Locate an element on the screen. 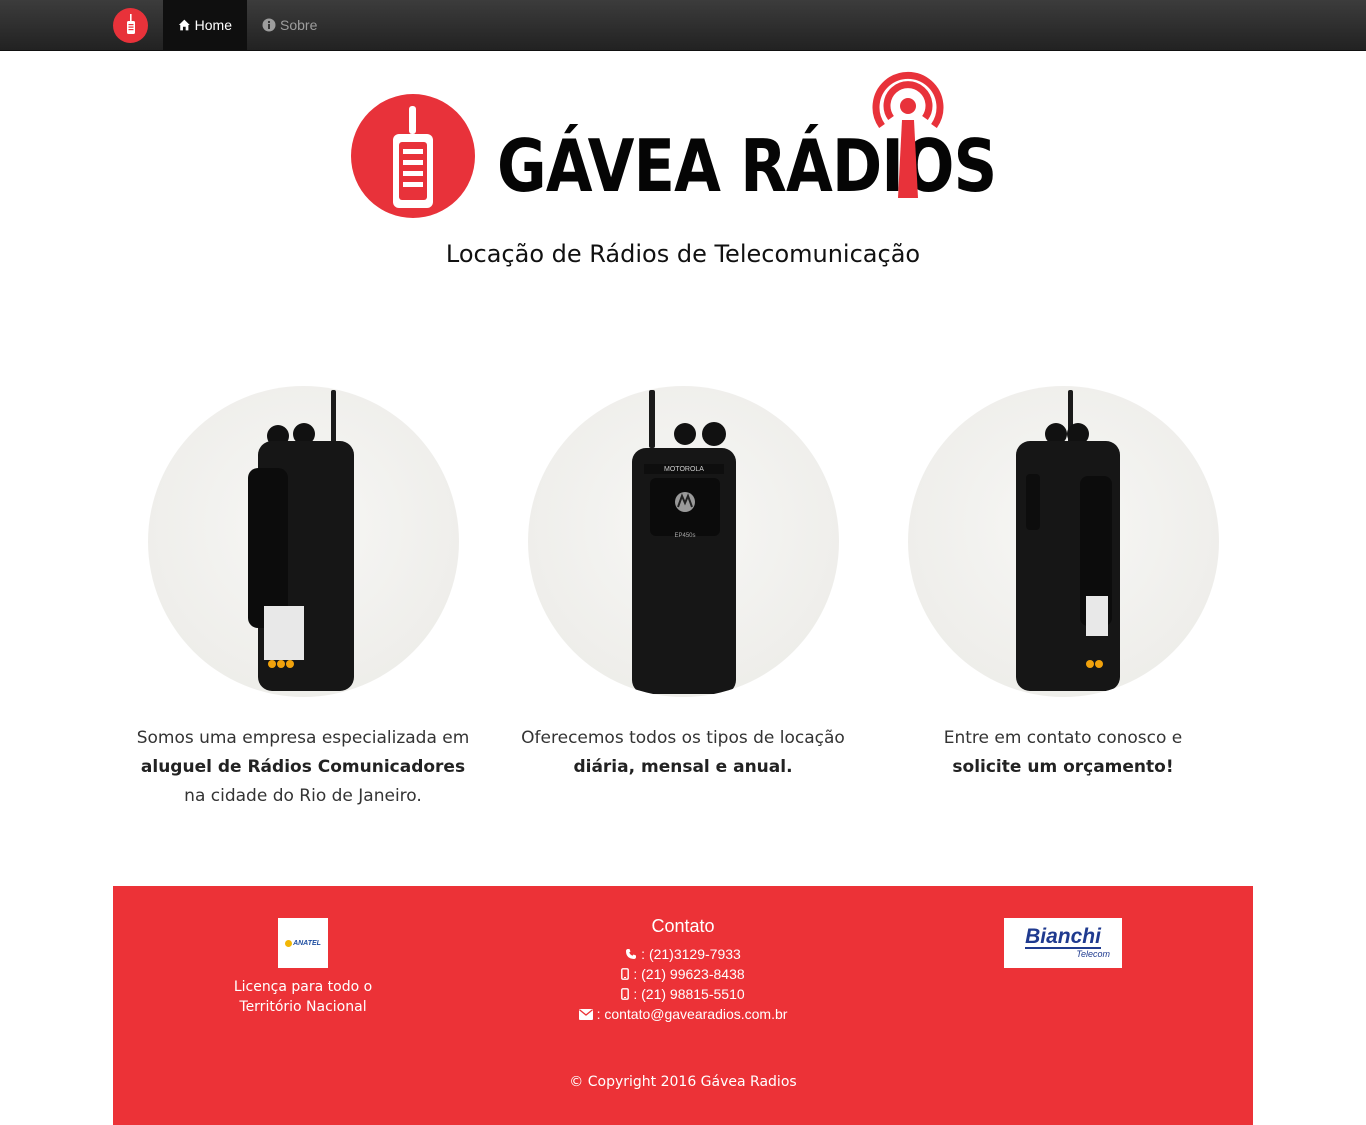 The height and width of the screenshot is (1125, 1366). feature-1-line3: na cidade do Rio de Janeiro. is located at coordinates (303, 796).